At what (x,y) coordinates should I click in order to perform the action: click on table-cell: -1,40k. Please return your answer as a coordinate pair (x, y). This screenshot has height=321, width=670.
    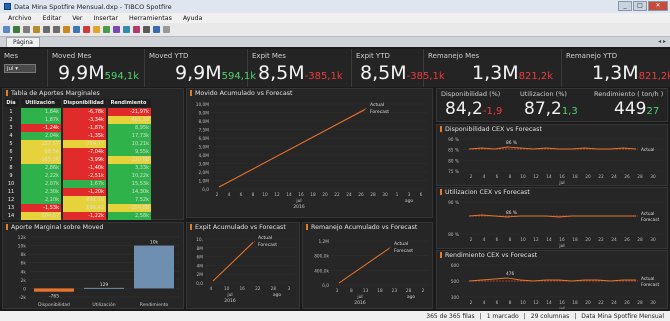
    Looking at the image, I should click on (84, 168).